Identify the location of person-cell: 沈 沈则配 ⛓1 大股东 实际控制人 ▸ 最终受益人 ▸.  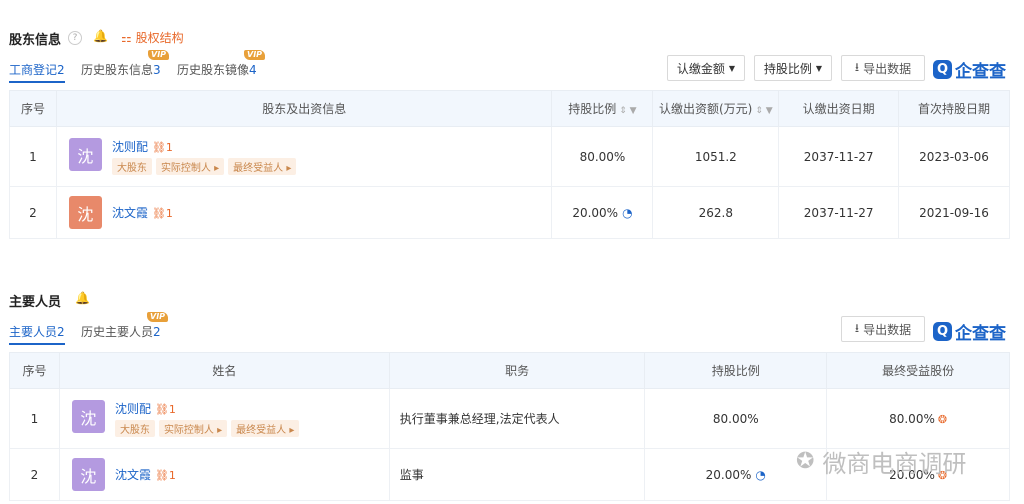
(224, 418).